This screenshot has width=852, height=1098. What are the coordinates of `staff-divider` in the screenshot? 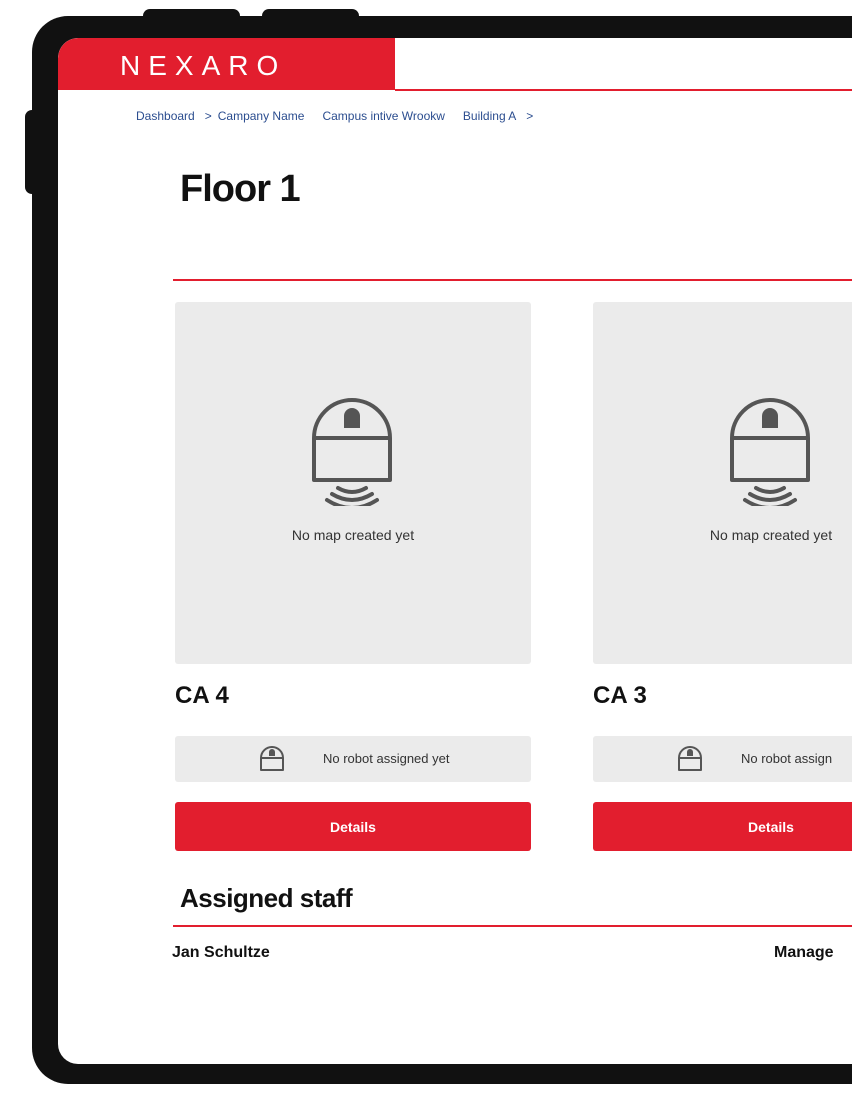 It's located at (512, 926).